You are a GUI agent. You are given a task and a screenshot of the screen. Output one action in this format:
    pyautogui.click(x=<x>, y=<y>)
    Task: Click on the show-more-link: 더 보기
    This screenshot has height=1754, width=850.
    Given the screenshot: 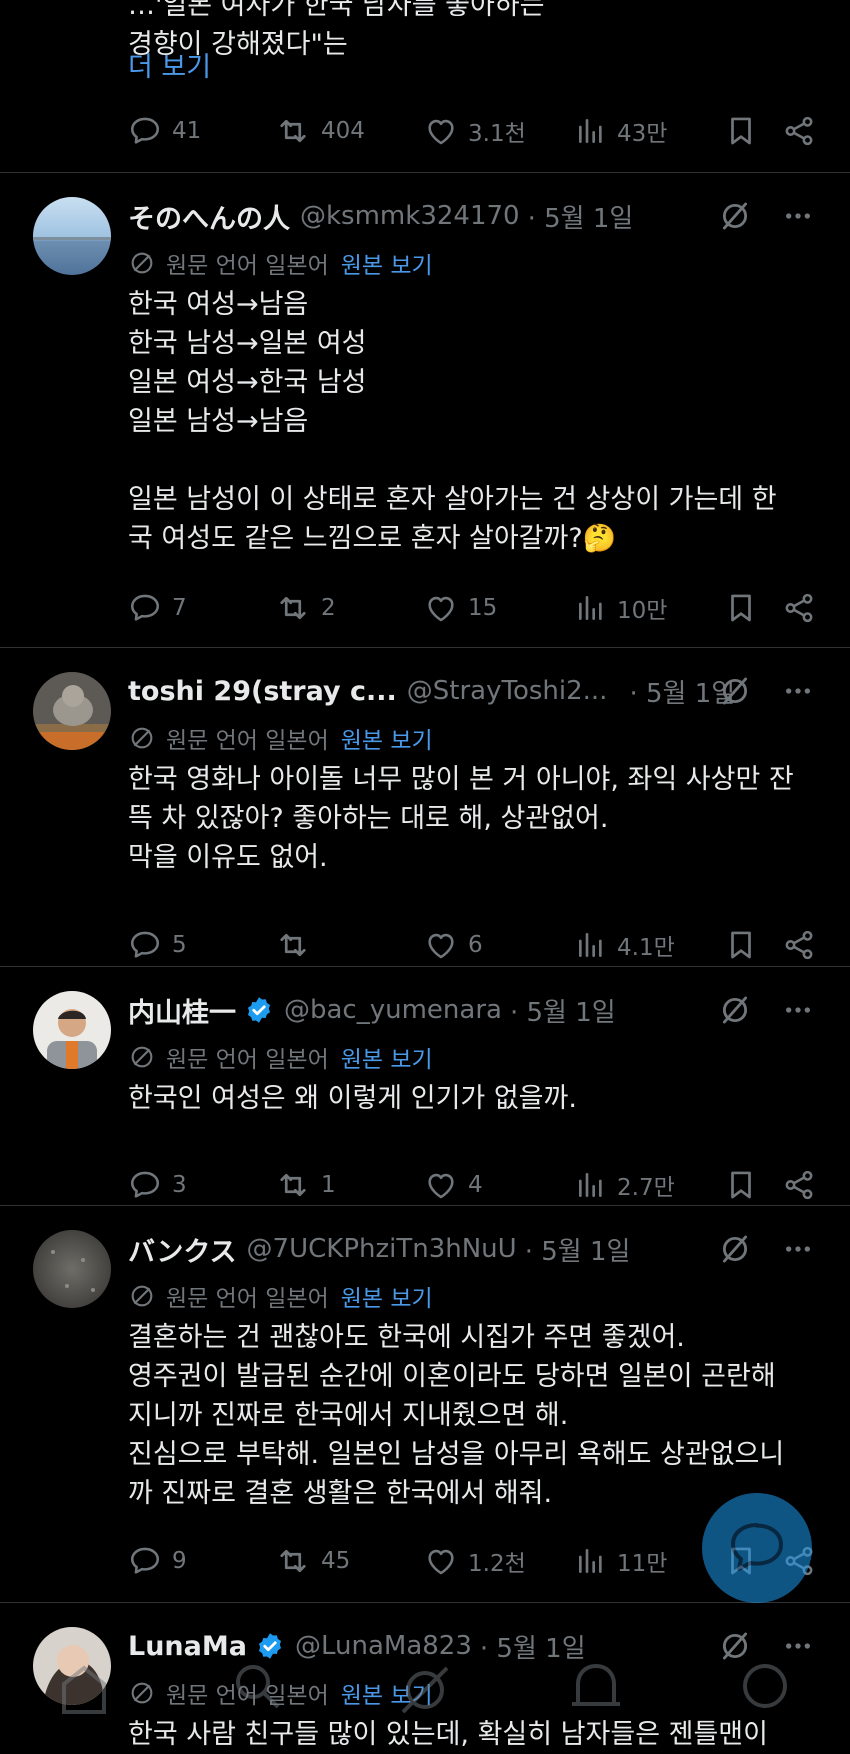 What is the action you would take?
    pyautogui.click(x=473, y=67)
    